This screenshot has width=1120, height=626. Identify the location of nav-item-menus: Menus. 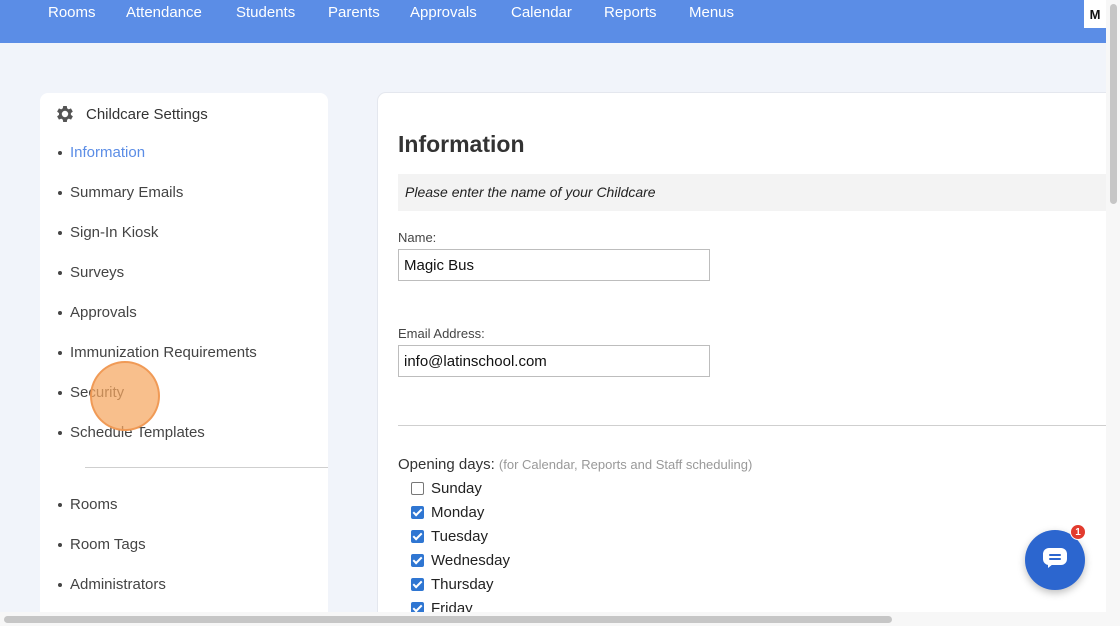
(711, 12).